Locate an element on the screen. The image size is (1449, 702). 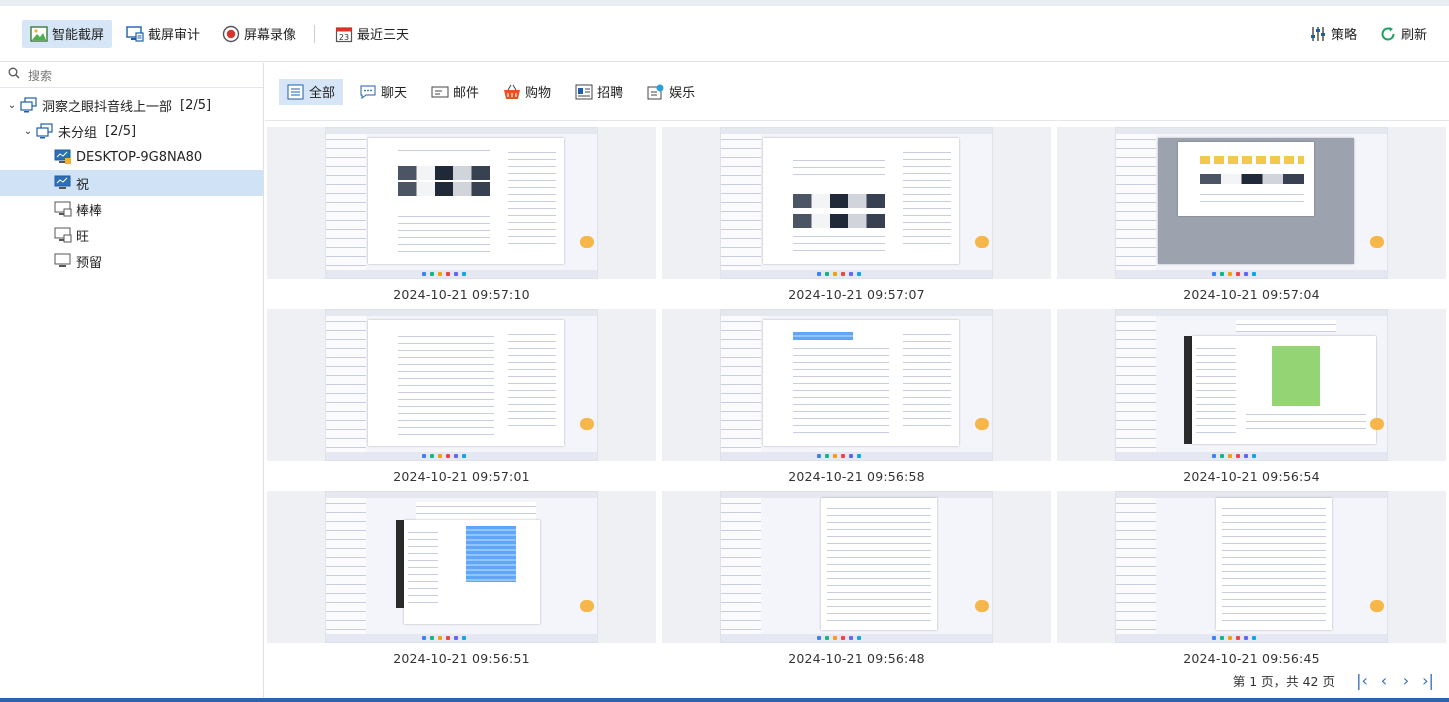
policy-button: 策略 is located at coordinates (1333, 34).